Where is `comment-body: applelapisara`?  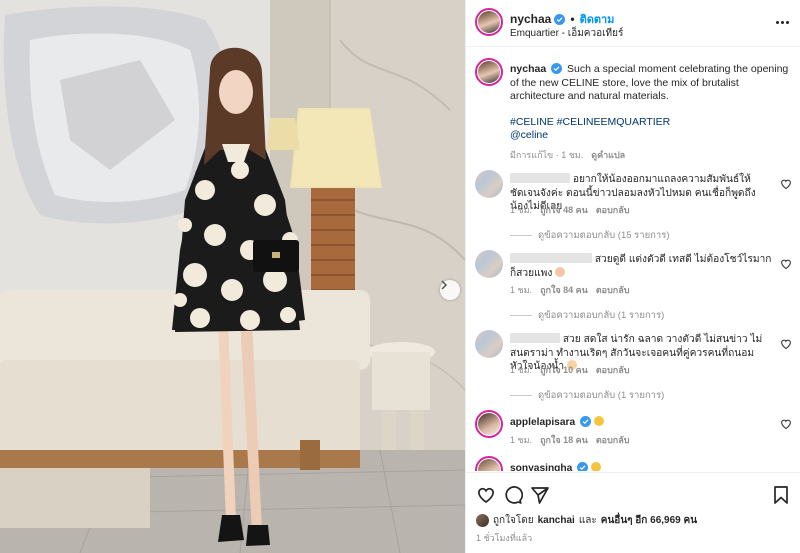
comment-body: applelapisara is located at coordinates (641, 423).